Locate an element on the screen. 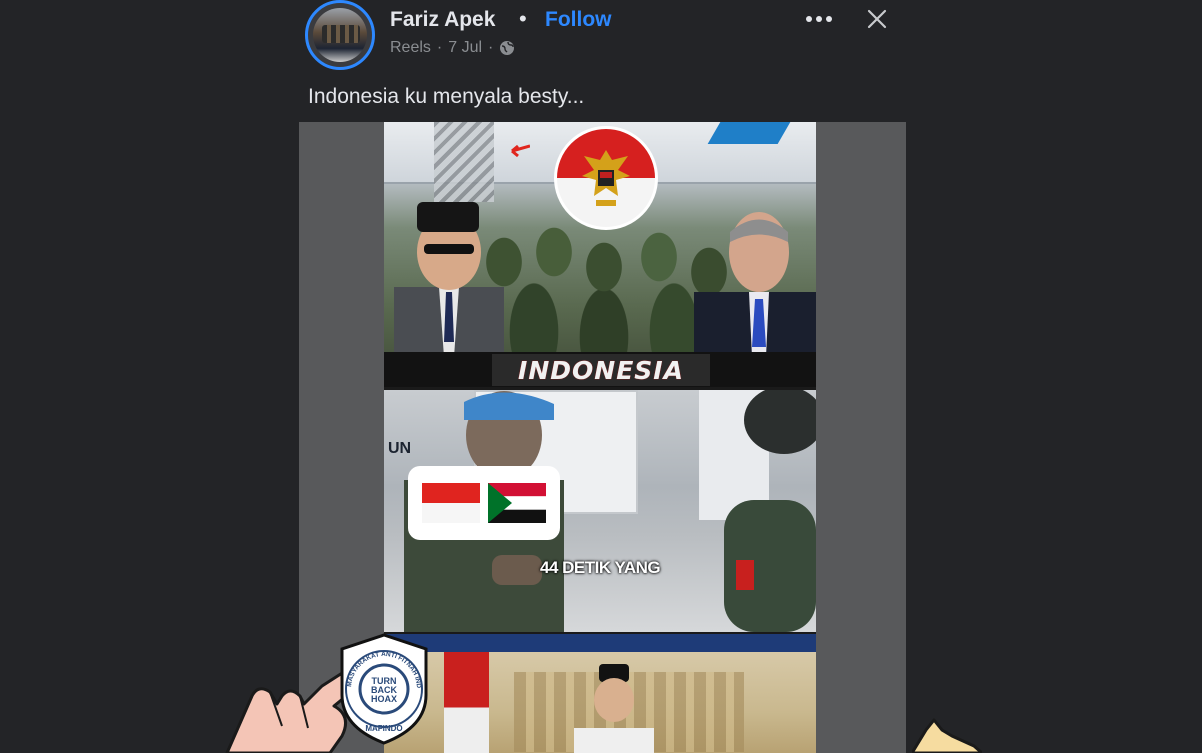  background-flag is located at coordinates (466, 702).